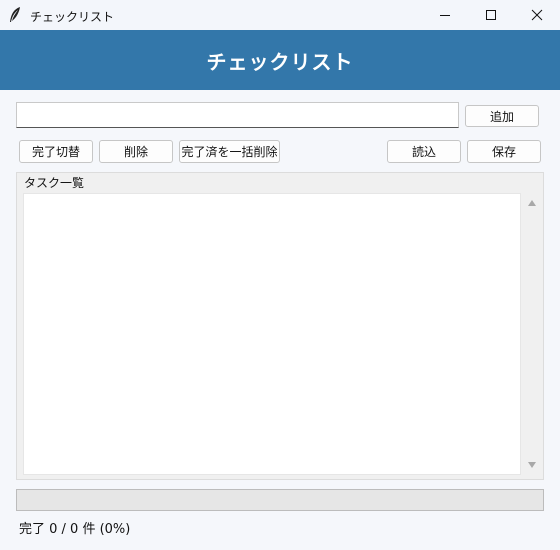 Image resolution: width=560 pixels, height=550 pixels. What do you see at coordinates (532, 334) in the screenshot?
I see `task-list-scrollbar` at bounding box center [532, 334].